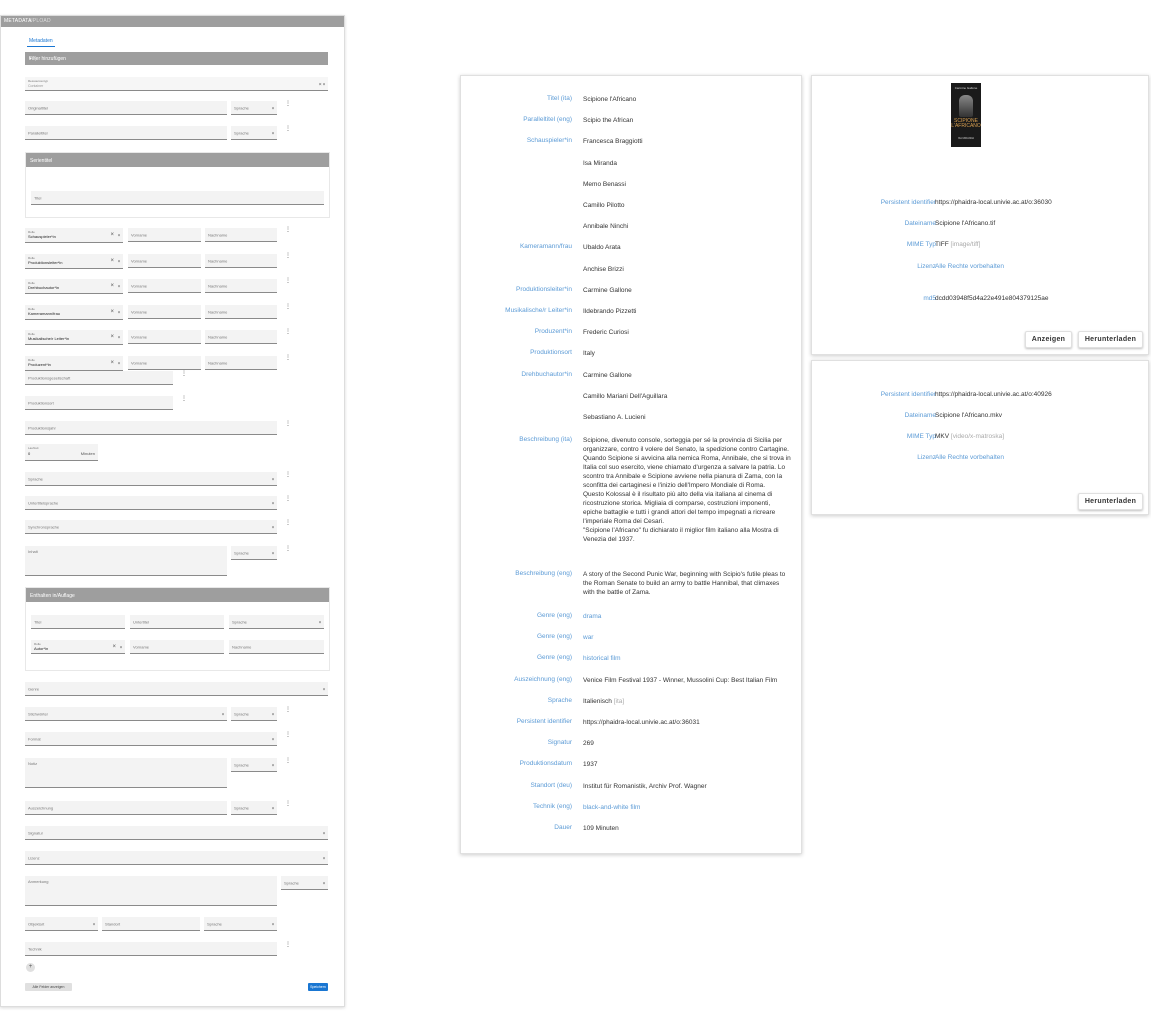  What do you see at coordinates (254, 133) in the screenshot?
I see `parallel-title-language-select: Sprache ▾` at bounding box center [254, 133].